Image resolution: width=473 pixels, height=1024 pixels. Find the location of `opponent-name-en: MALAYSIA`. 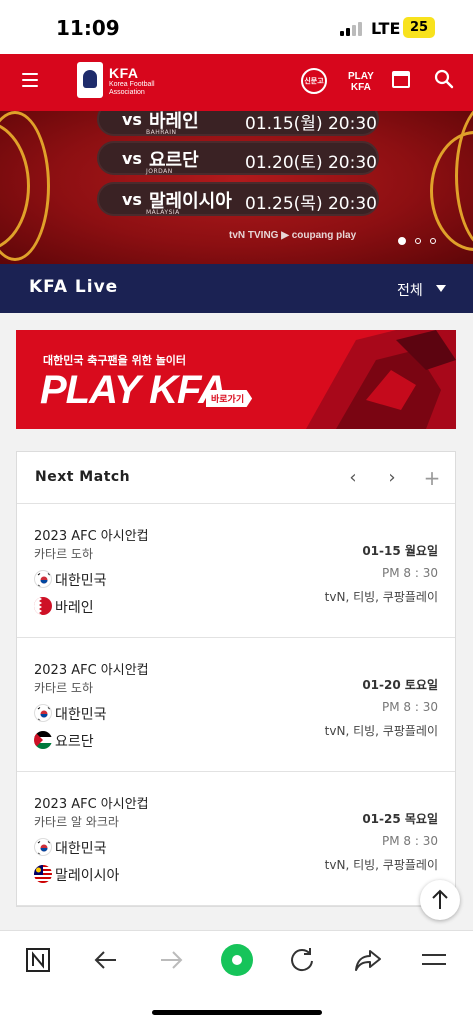

opponent-name-en: MALAYSIA is located at coordinates (163, 212).